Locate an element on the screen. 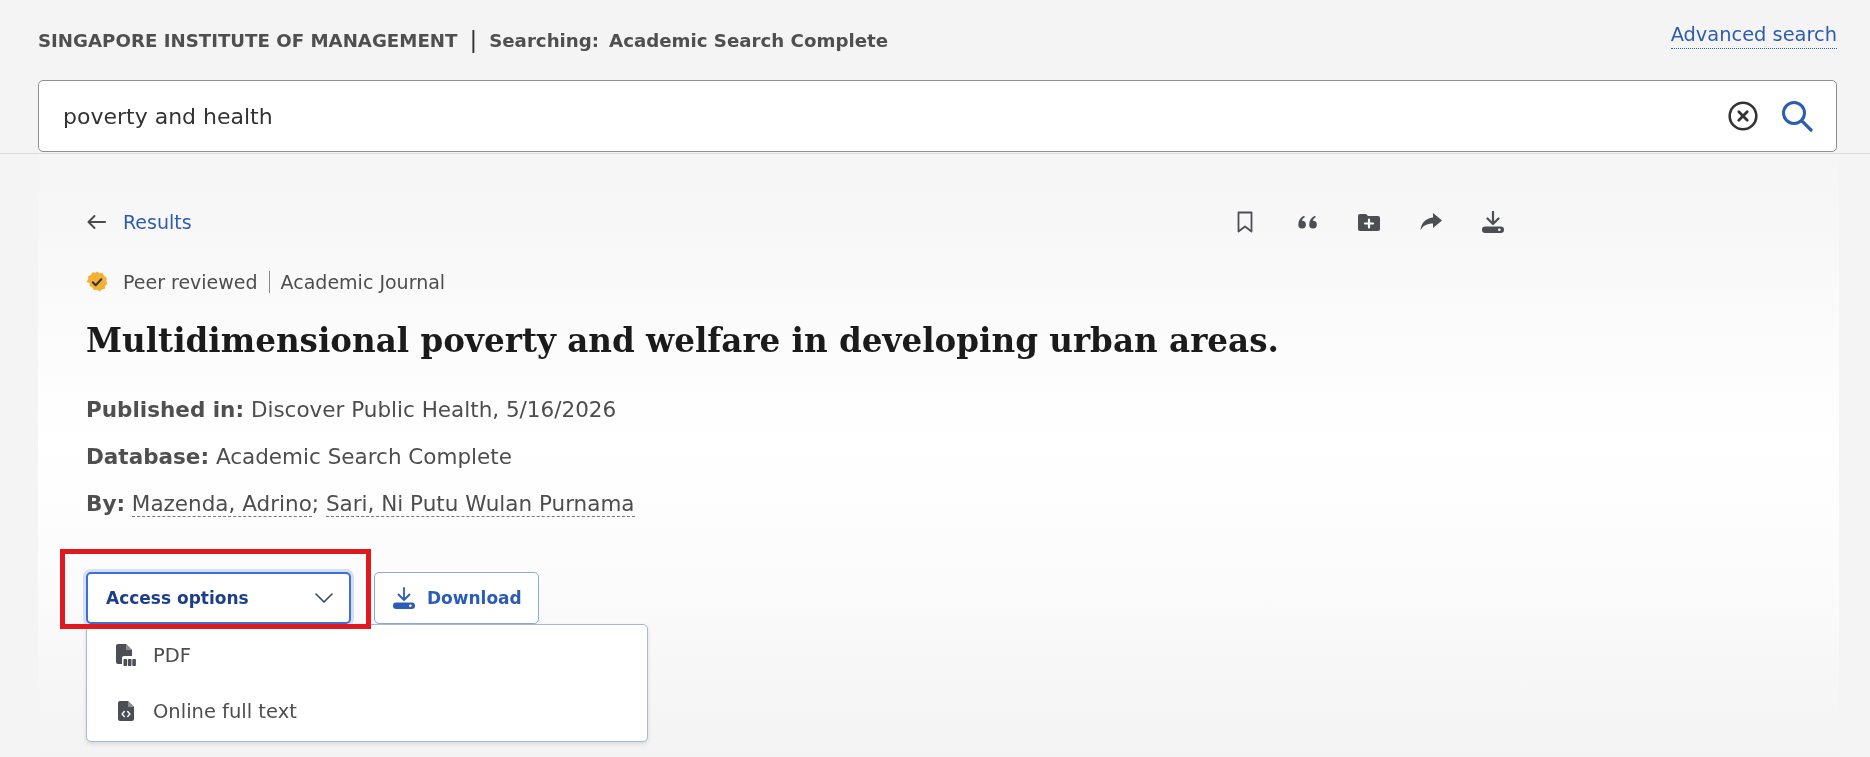 This screenshot has height=757, width=1870. folder-plus-icon is located at coordinates (1369, 222).